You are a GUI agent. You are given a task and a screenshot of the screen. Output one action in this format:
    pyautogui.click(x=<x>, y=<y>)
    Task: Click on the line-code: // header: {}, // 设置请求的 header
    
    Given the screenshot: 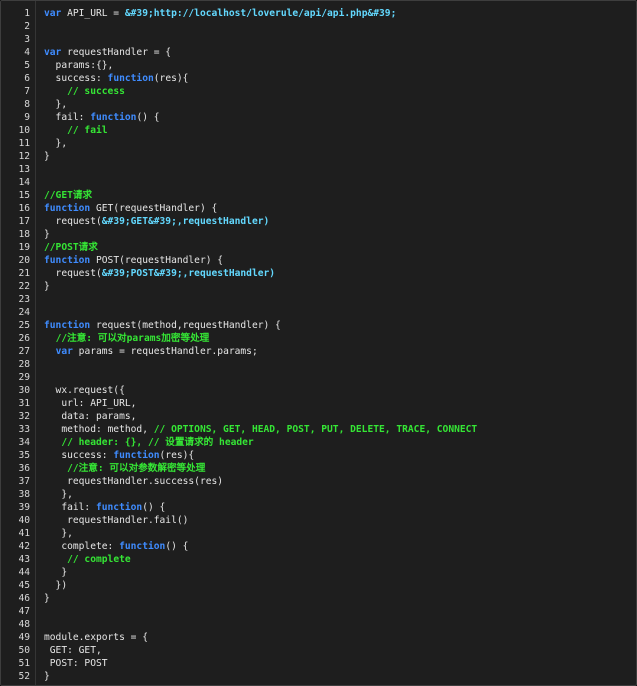 What is the action you would take?
    pyautogui.click(x=149, y=442)
    